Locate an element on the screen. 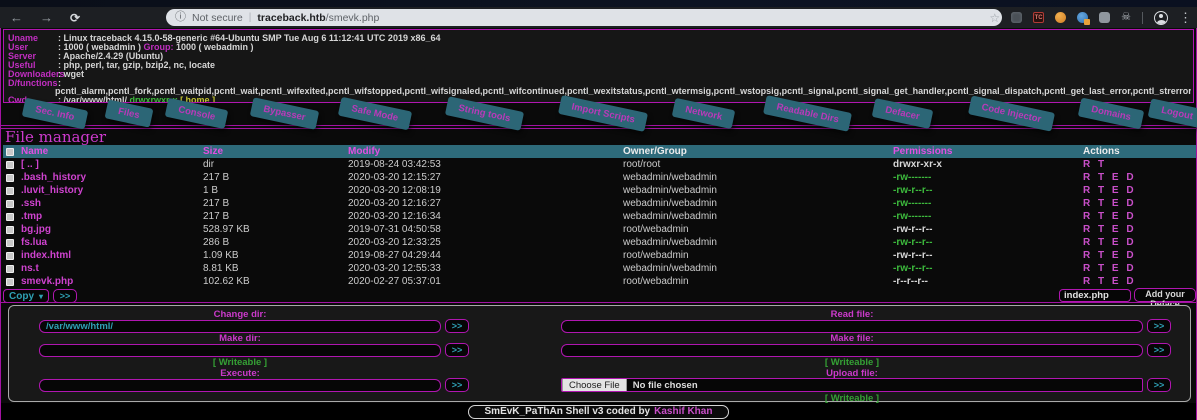 This screenshot has width=1197, height=420. execute-input is located at coordinates (240, 385).